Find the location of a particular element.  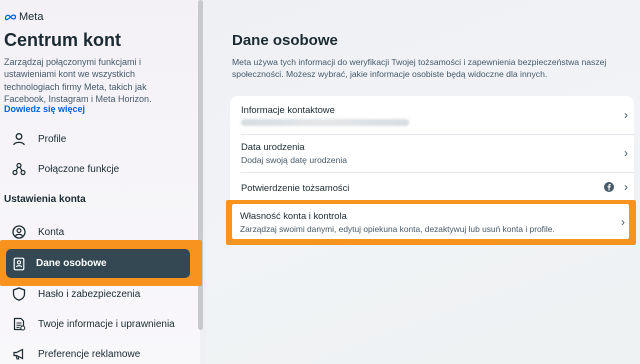

sidebar-item-profile: Profile is located at coordinates (96, 139).